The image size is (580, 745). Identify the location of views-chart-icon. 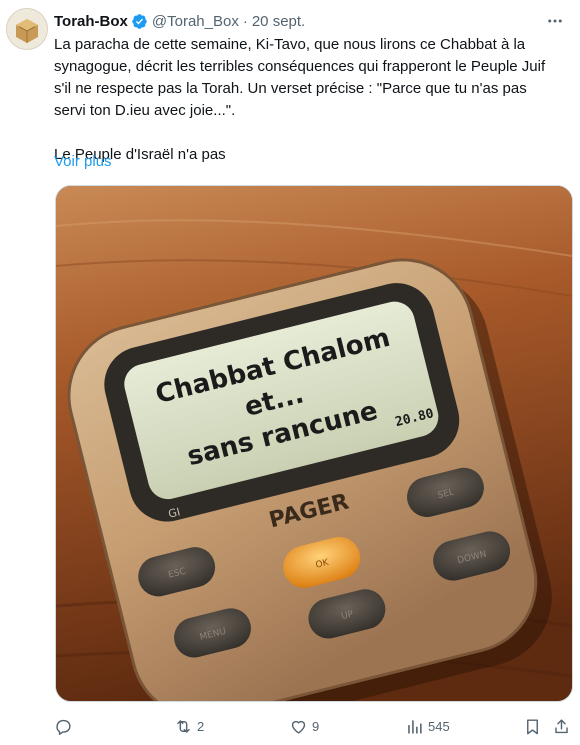
(415, 726).